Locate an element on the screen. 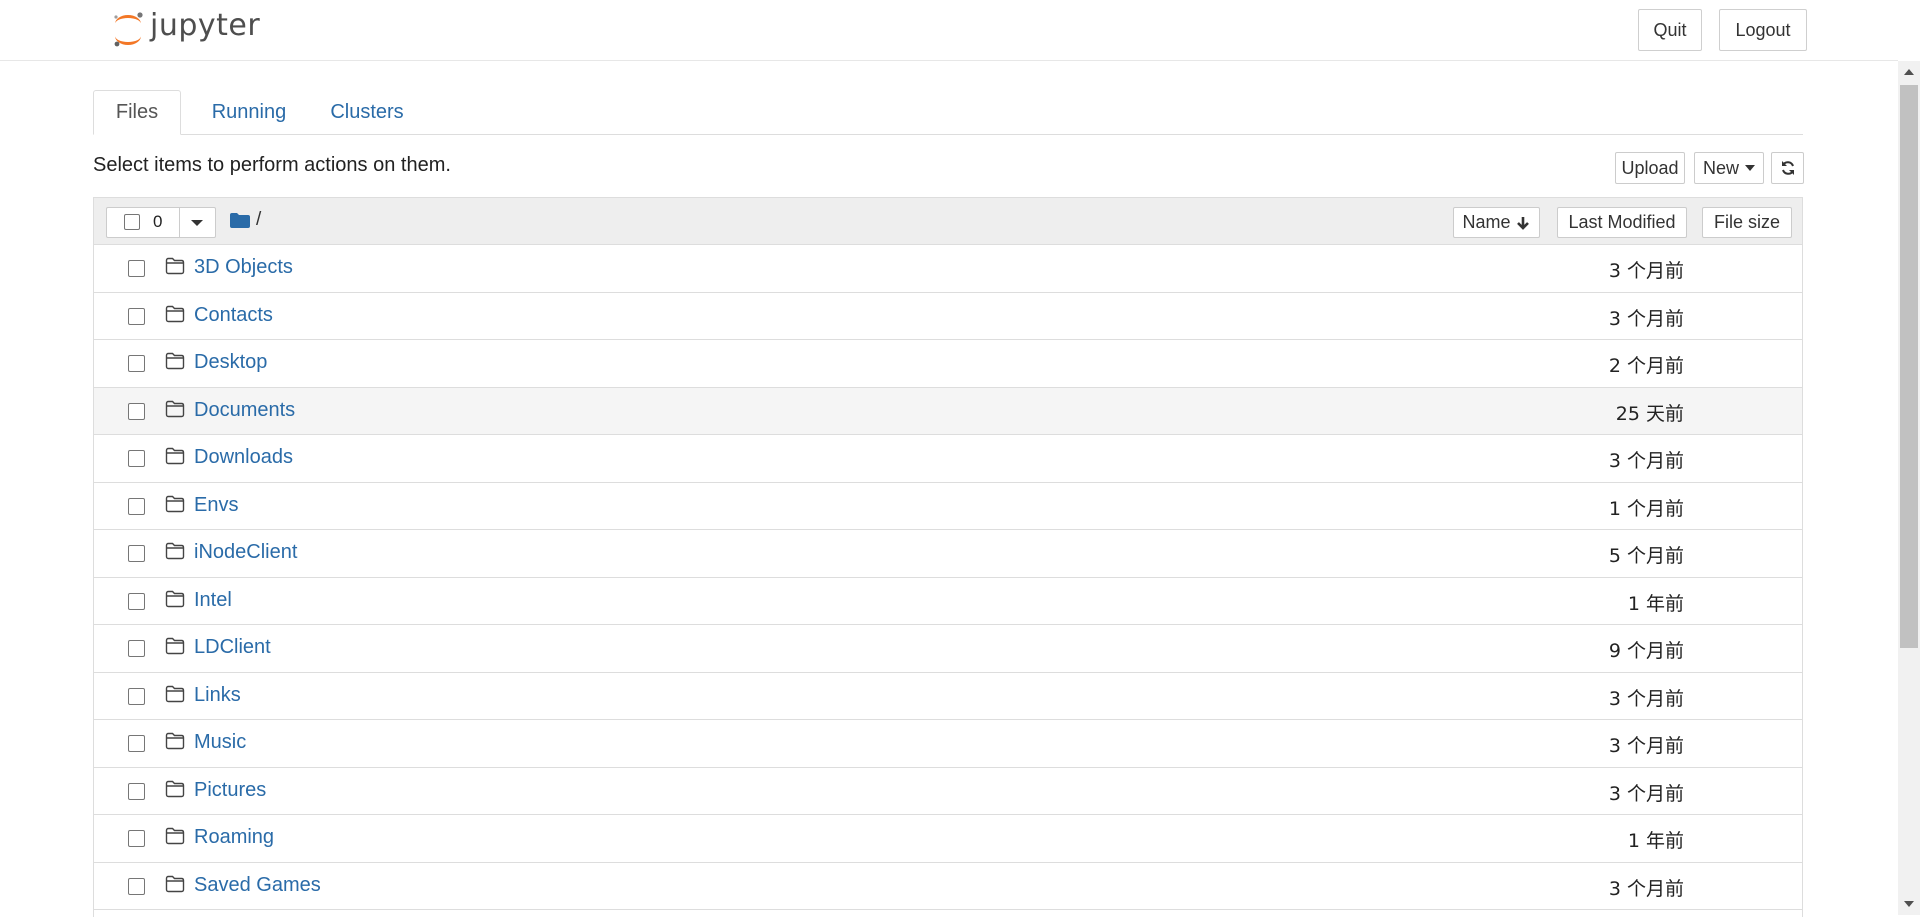 This screenshot has width=1920, height=917. sort-name-label: Name is located at coordinates (1486, 222).